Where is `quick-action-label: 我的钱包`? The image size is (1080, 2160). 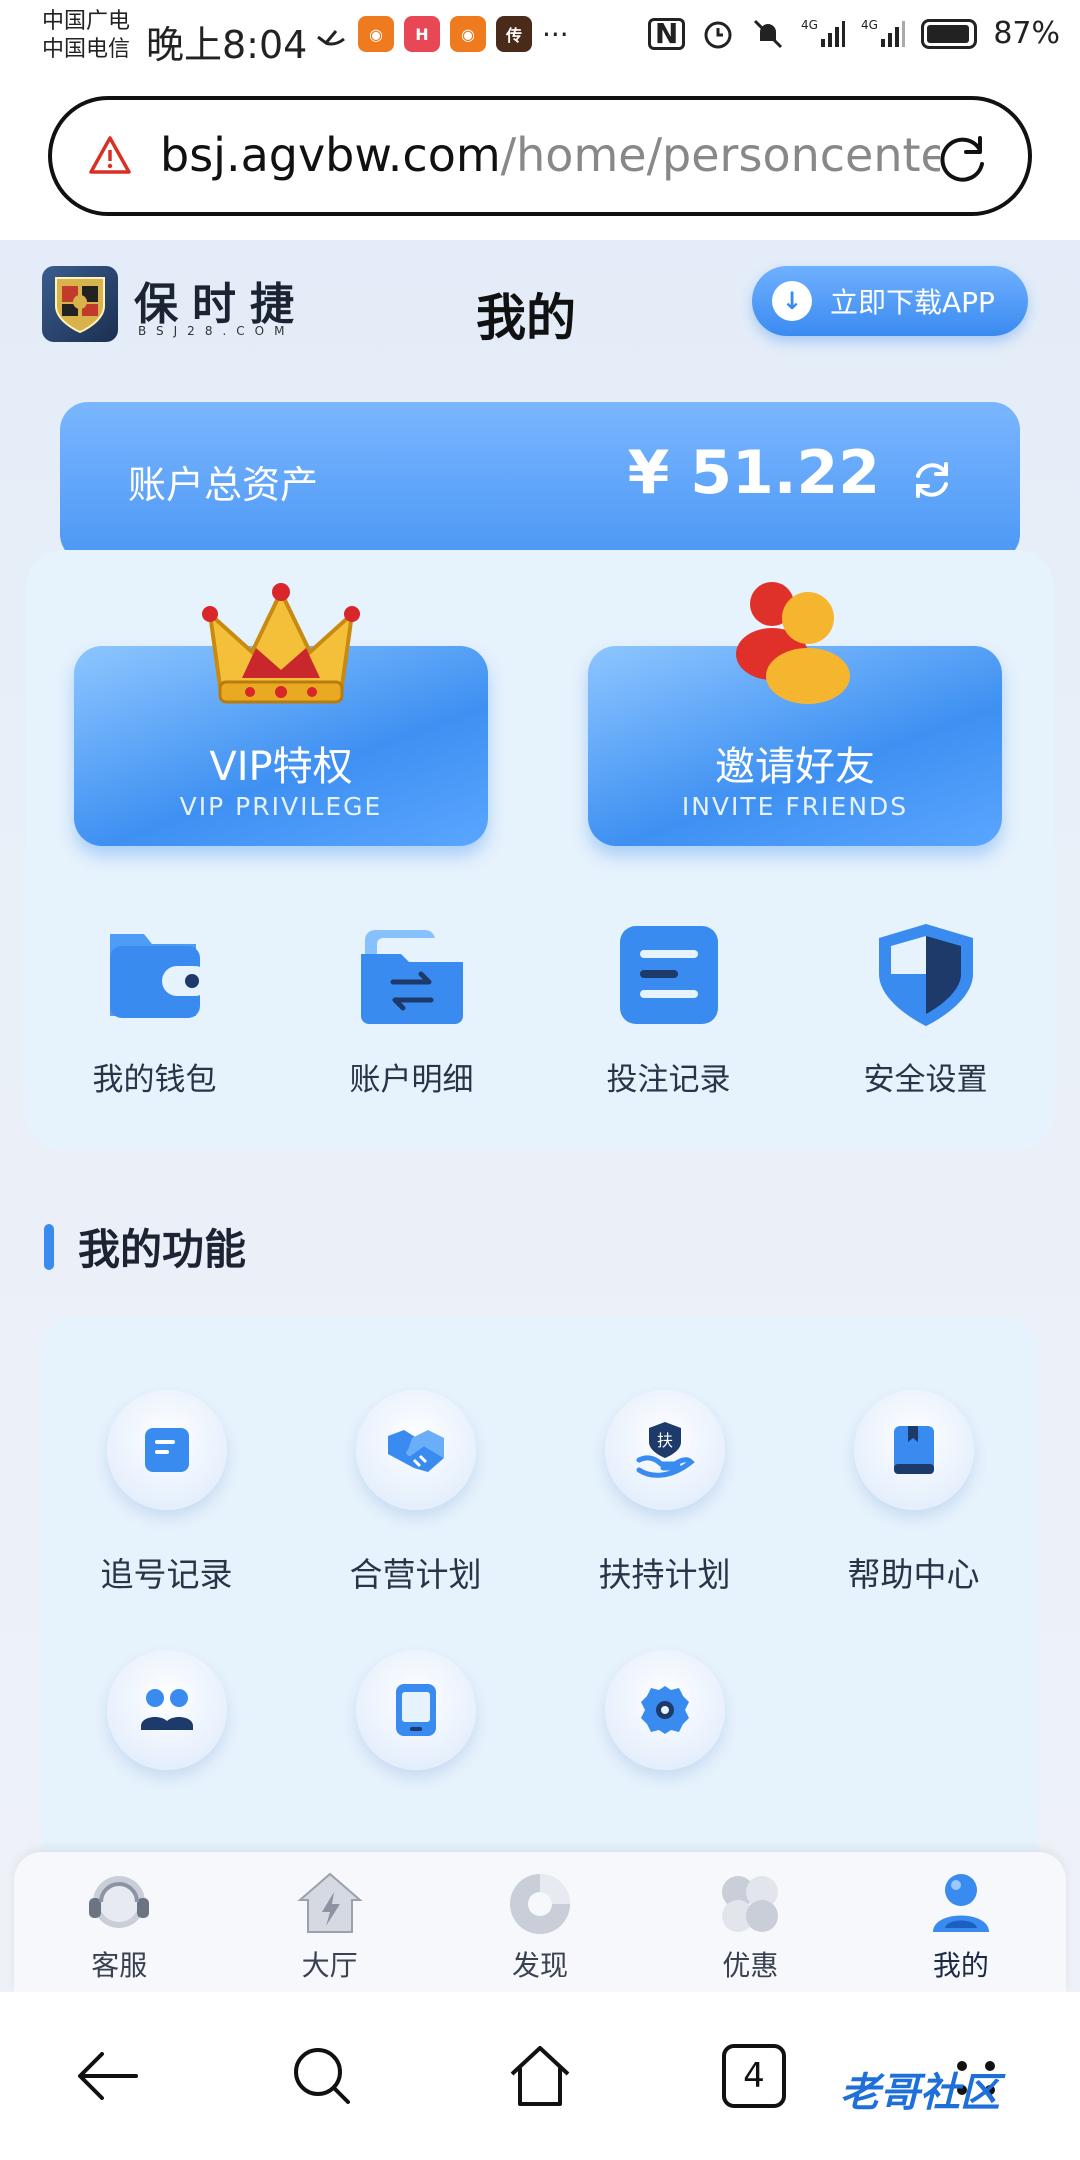
quick-action-label: 我的钱包 is located at coordinates (154, 1080).